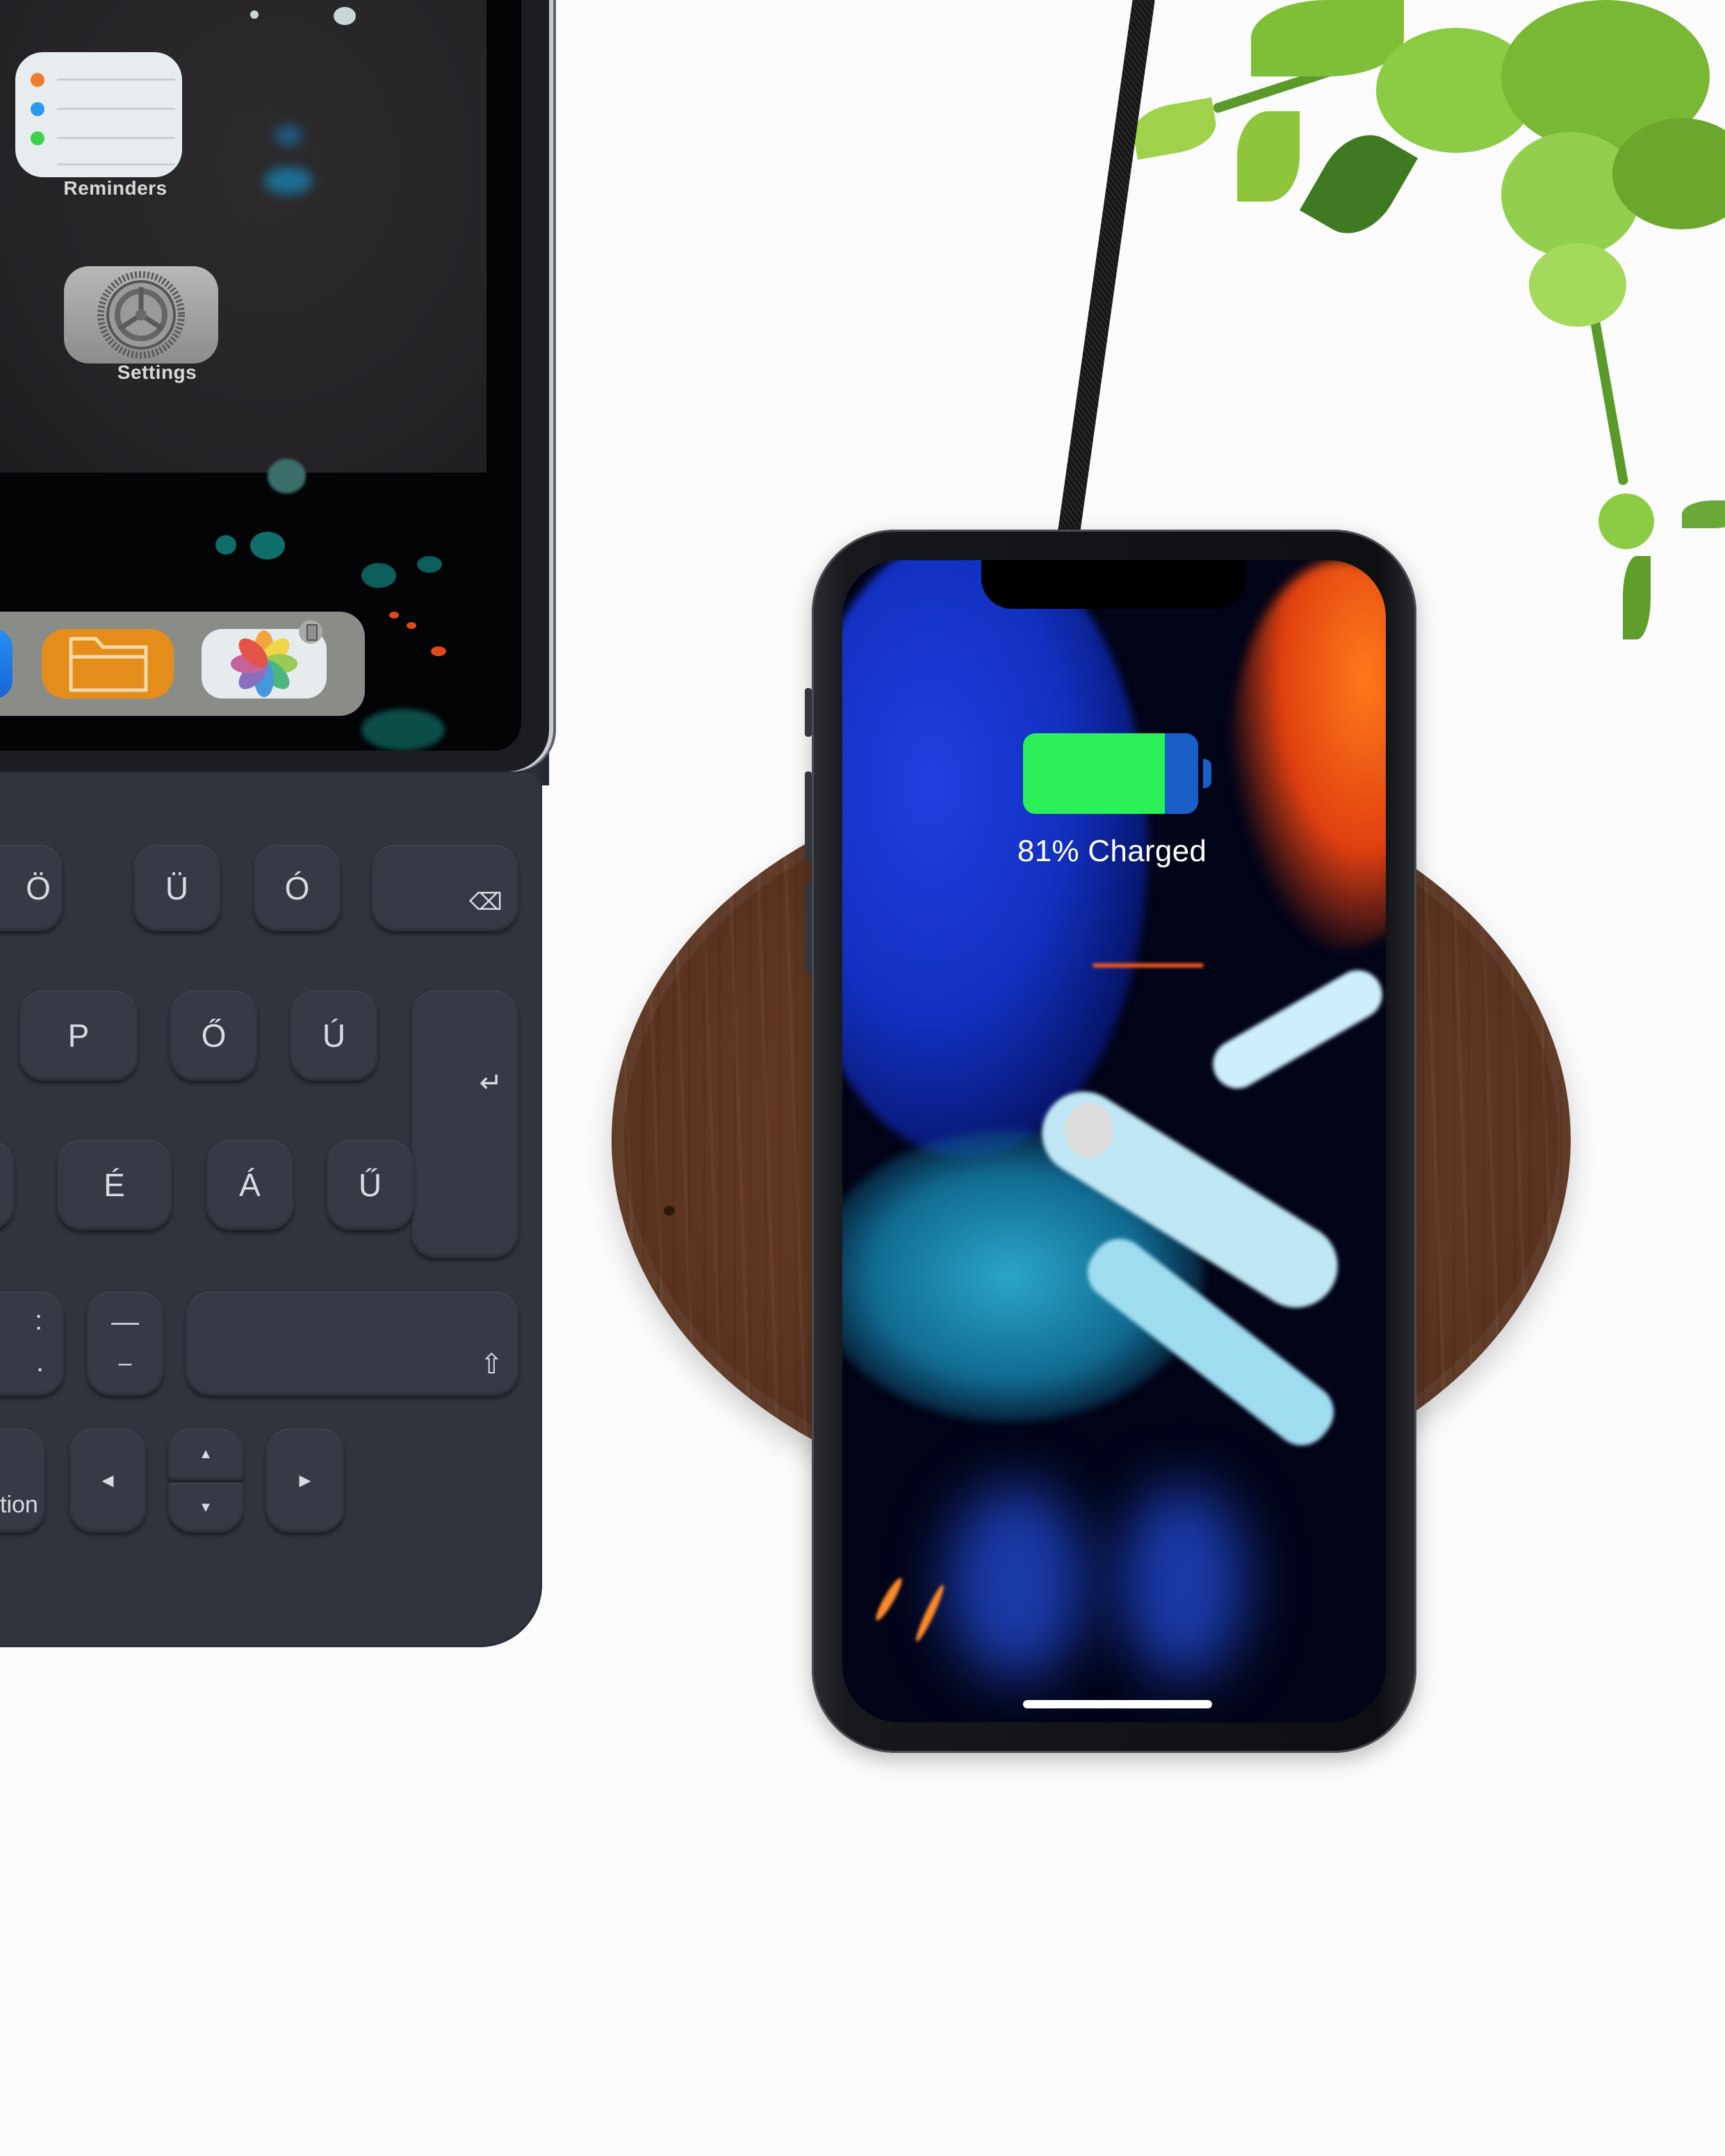 This screenshot has height=2156, width=1725. I want to click on key-label: Ű, so click(370, 1185).